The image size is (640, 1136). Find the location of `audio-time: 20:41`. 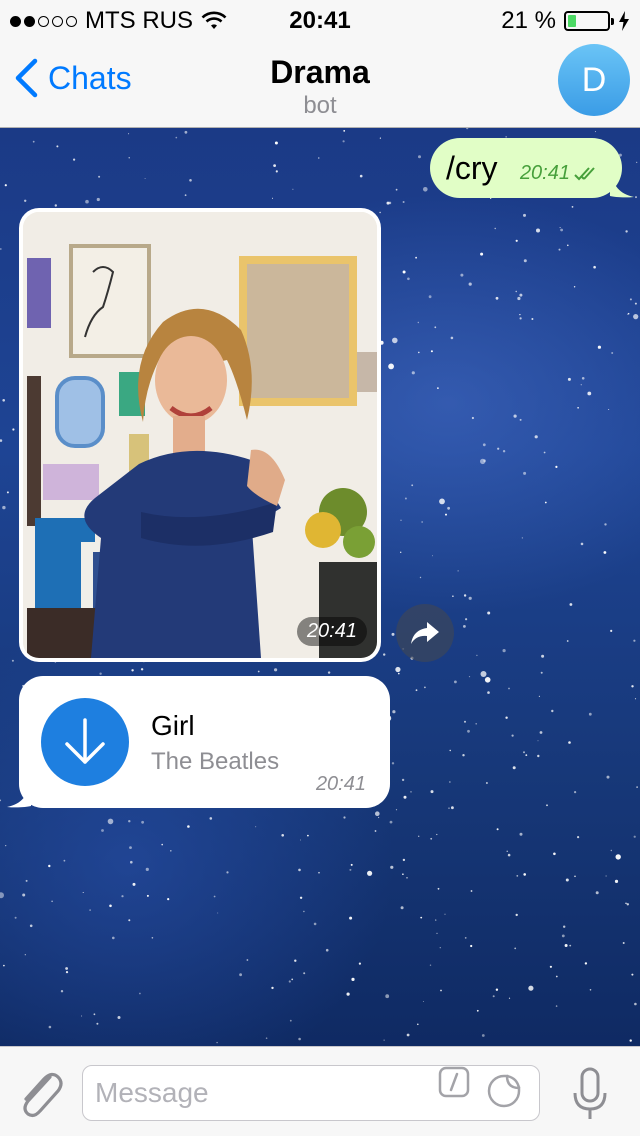

audio-time: 20:41 is located at coordinates (340, 784).